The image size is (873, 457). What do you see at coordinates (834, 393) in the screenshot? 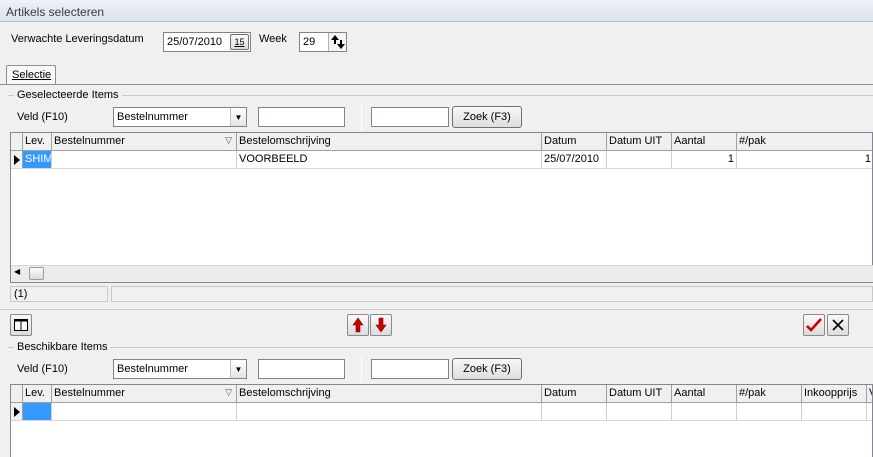
I see `column-header-inkoopprijs: Inkoopprijs` at bounding box center [834, 393].